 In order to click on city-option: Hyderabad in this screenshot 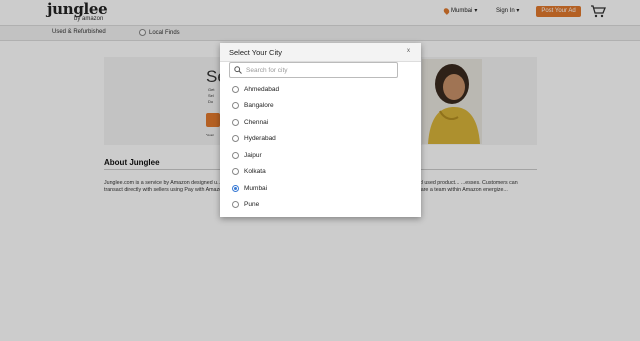, I will do `click(254, 138)`.